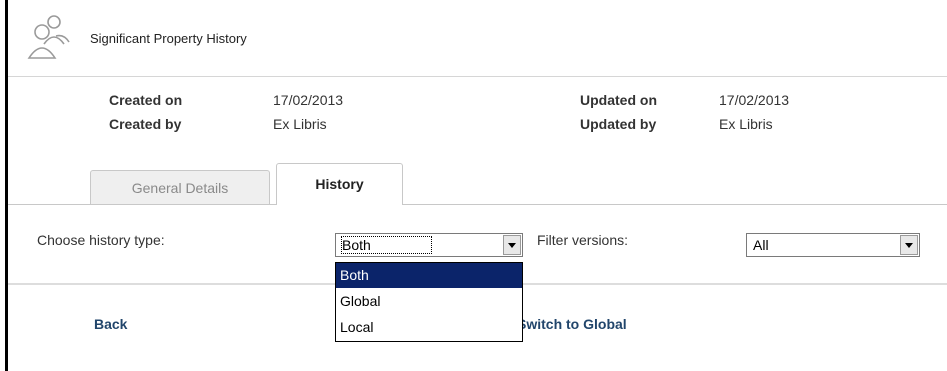 This screenshot has width=947, height=371. I want to click on history-type-select: Both, so click(429, 245).